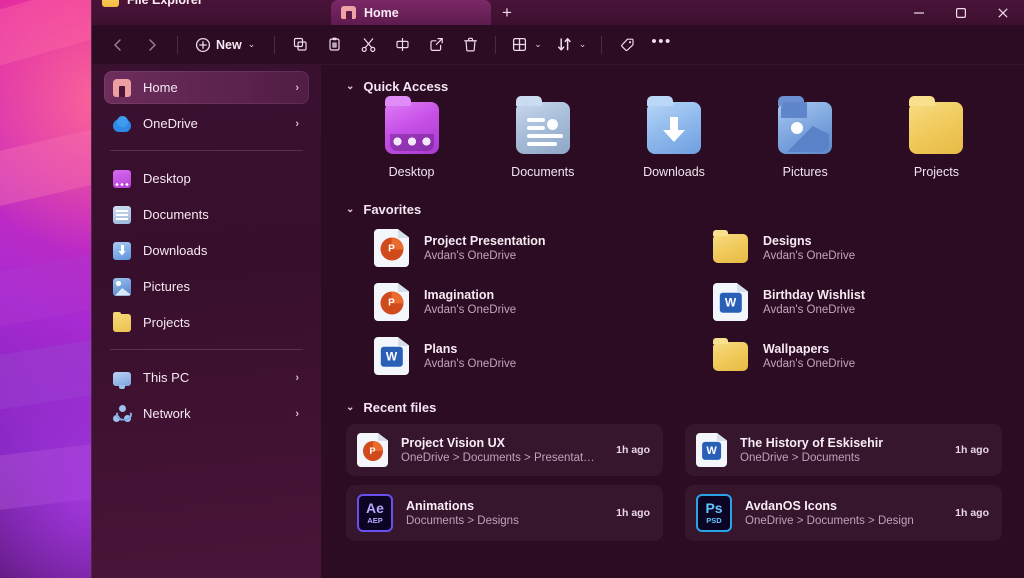 The height and width of the screenshot is (578, 1024). What do you see at coordinates (558, 12) in the screenshot?
I see `title-bar: File Explorer Home +` at bounding box center [558, 12].